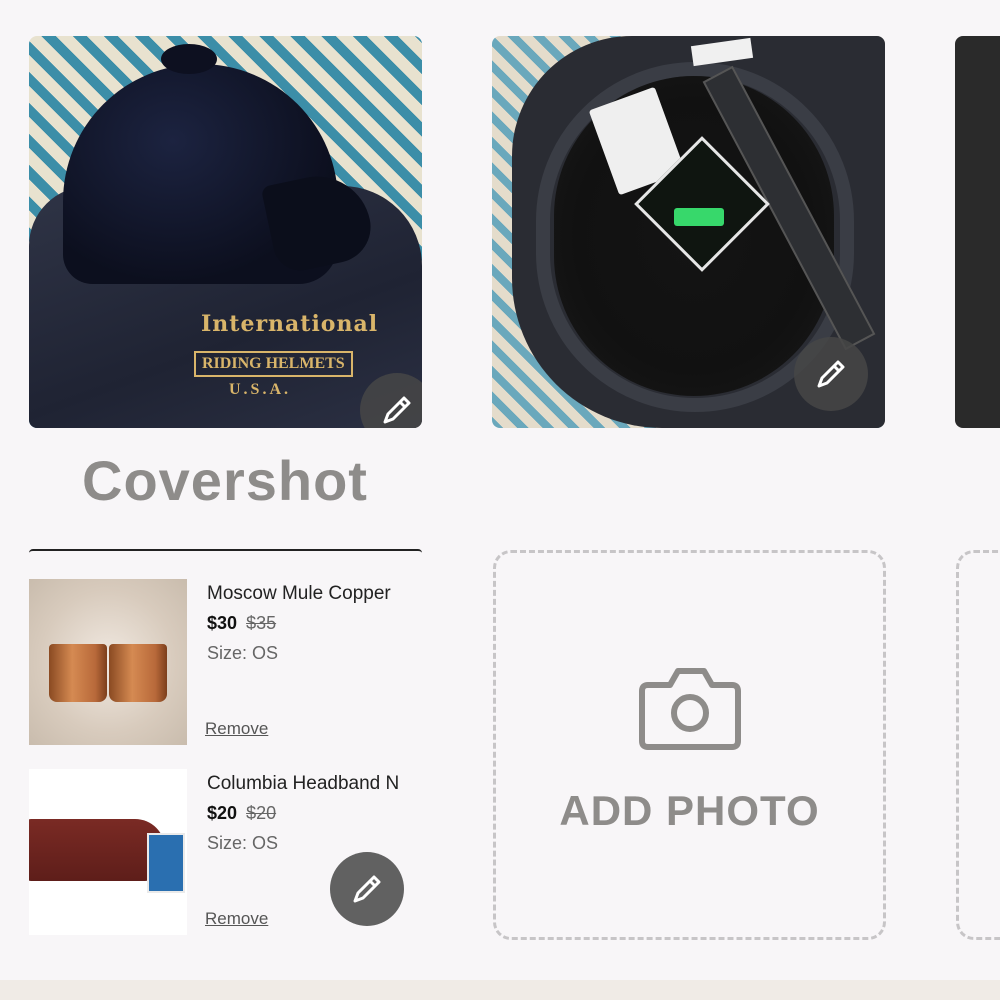 The height and width of the screenshot is (1000, 1000). Describe the element at coordinates (222, 623) in the screenshot. I see `item-price: $30` at that location.